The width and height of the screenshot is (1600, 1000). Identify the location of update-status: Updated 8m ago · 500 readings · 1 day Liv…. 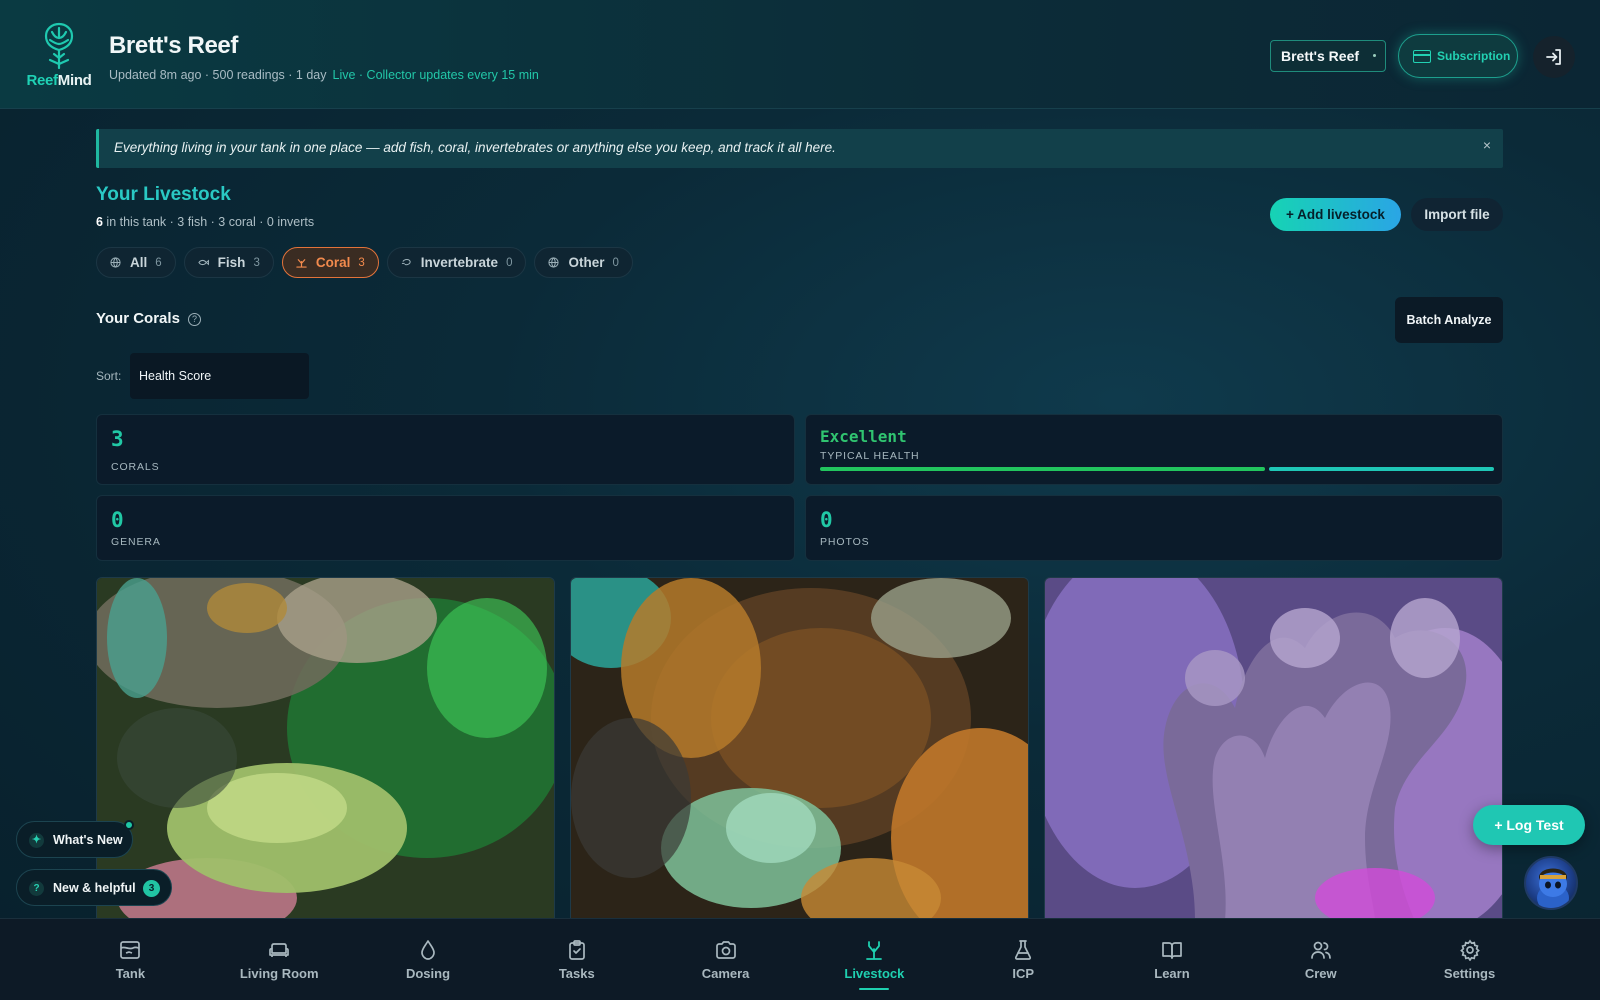
(324, 75).